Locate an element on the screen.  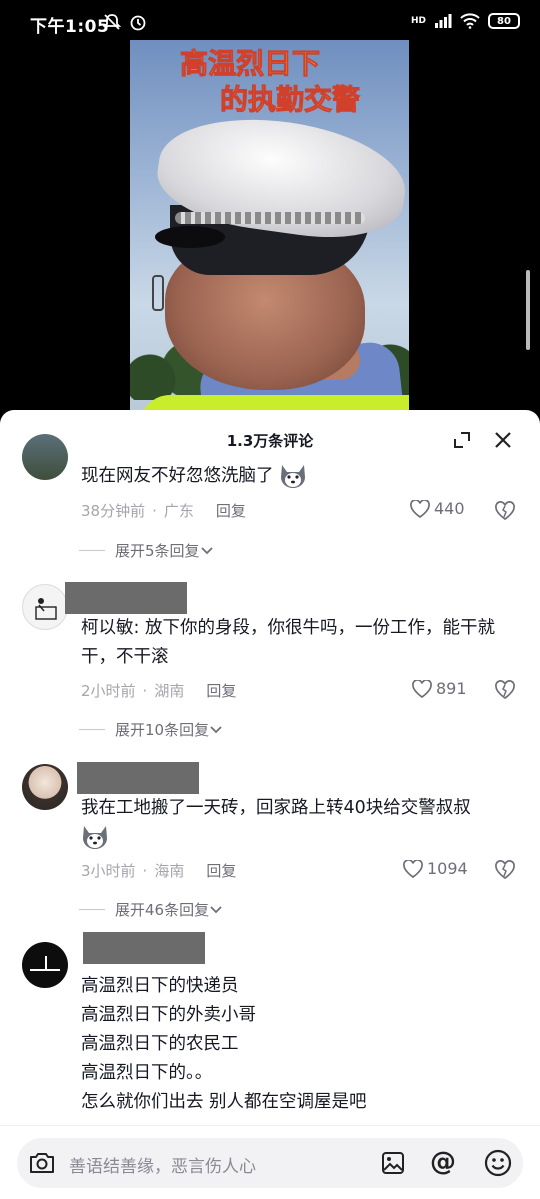
image-icon is located at coordinates (393, 1163).